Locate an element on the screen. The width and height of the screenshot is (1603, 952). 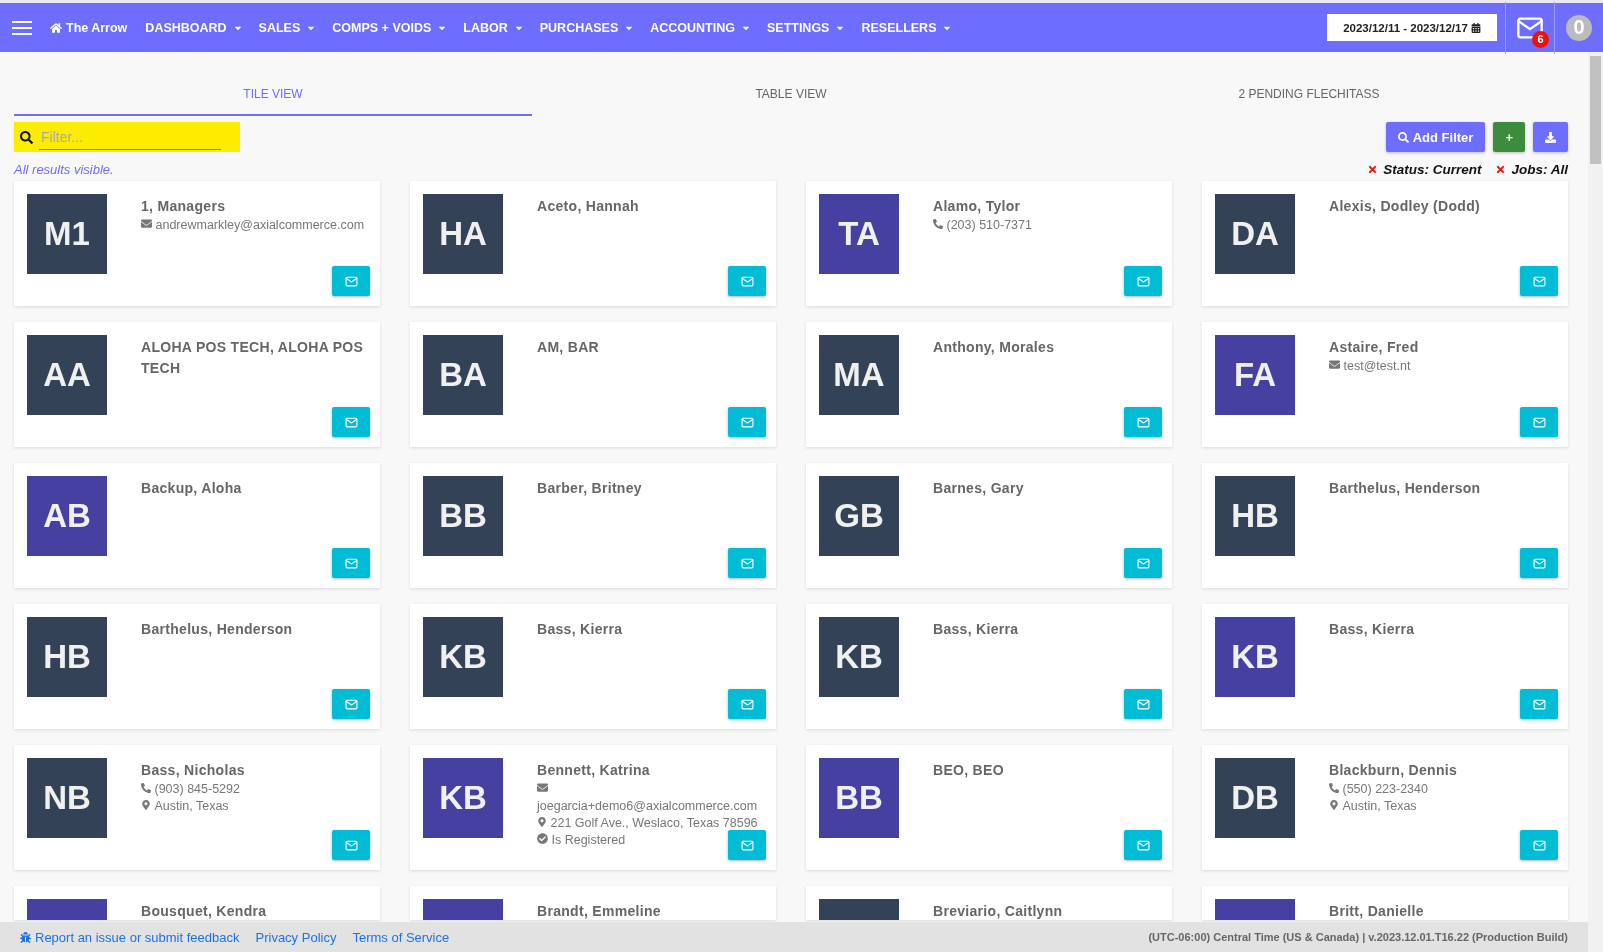
employee-card: BA AM, BAR is located at coordinates (593, 384).